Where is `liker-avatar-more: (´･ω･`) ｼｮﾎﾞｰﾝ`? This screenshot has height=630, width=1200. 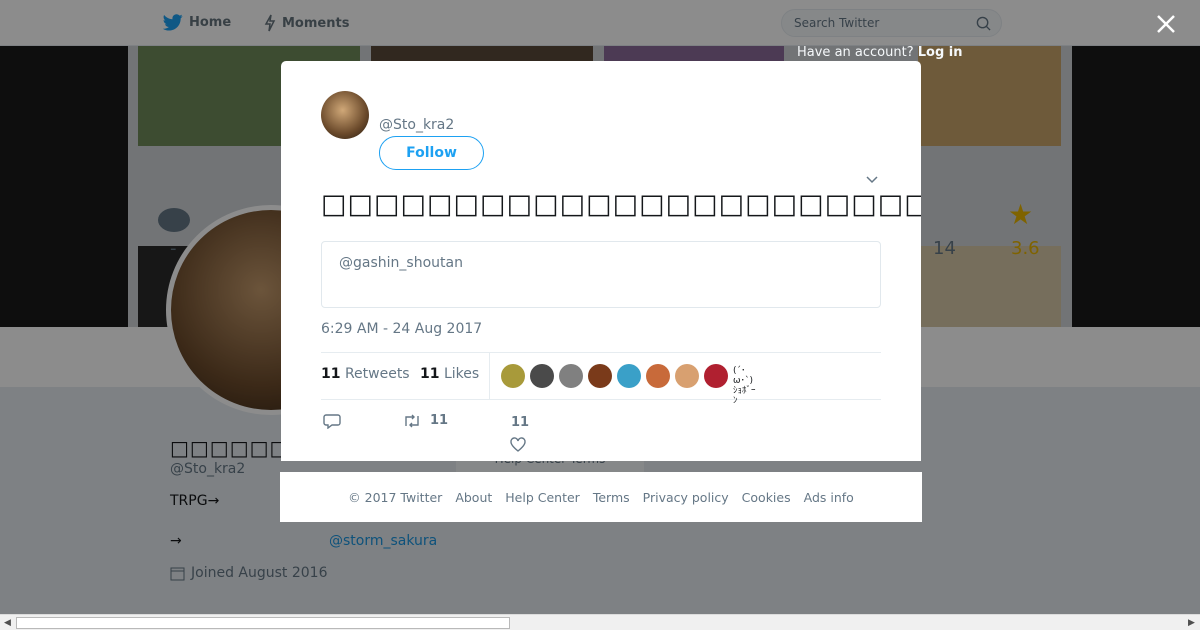 liker-avatar-more: (´･ω･`) ｼｮﾎﾞｰﾝ is located at coordinates (745, 385).